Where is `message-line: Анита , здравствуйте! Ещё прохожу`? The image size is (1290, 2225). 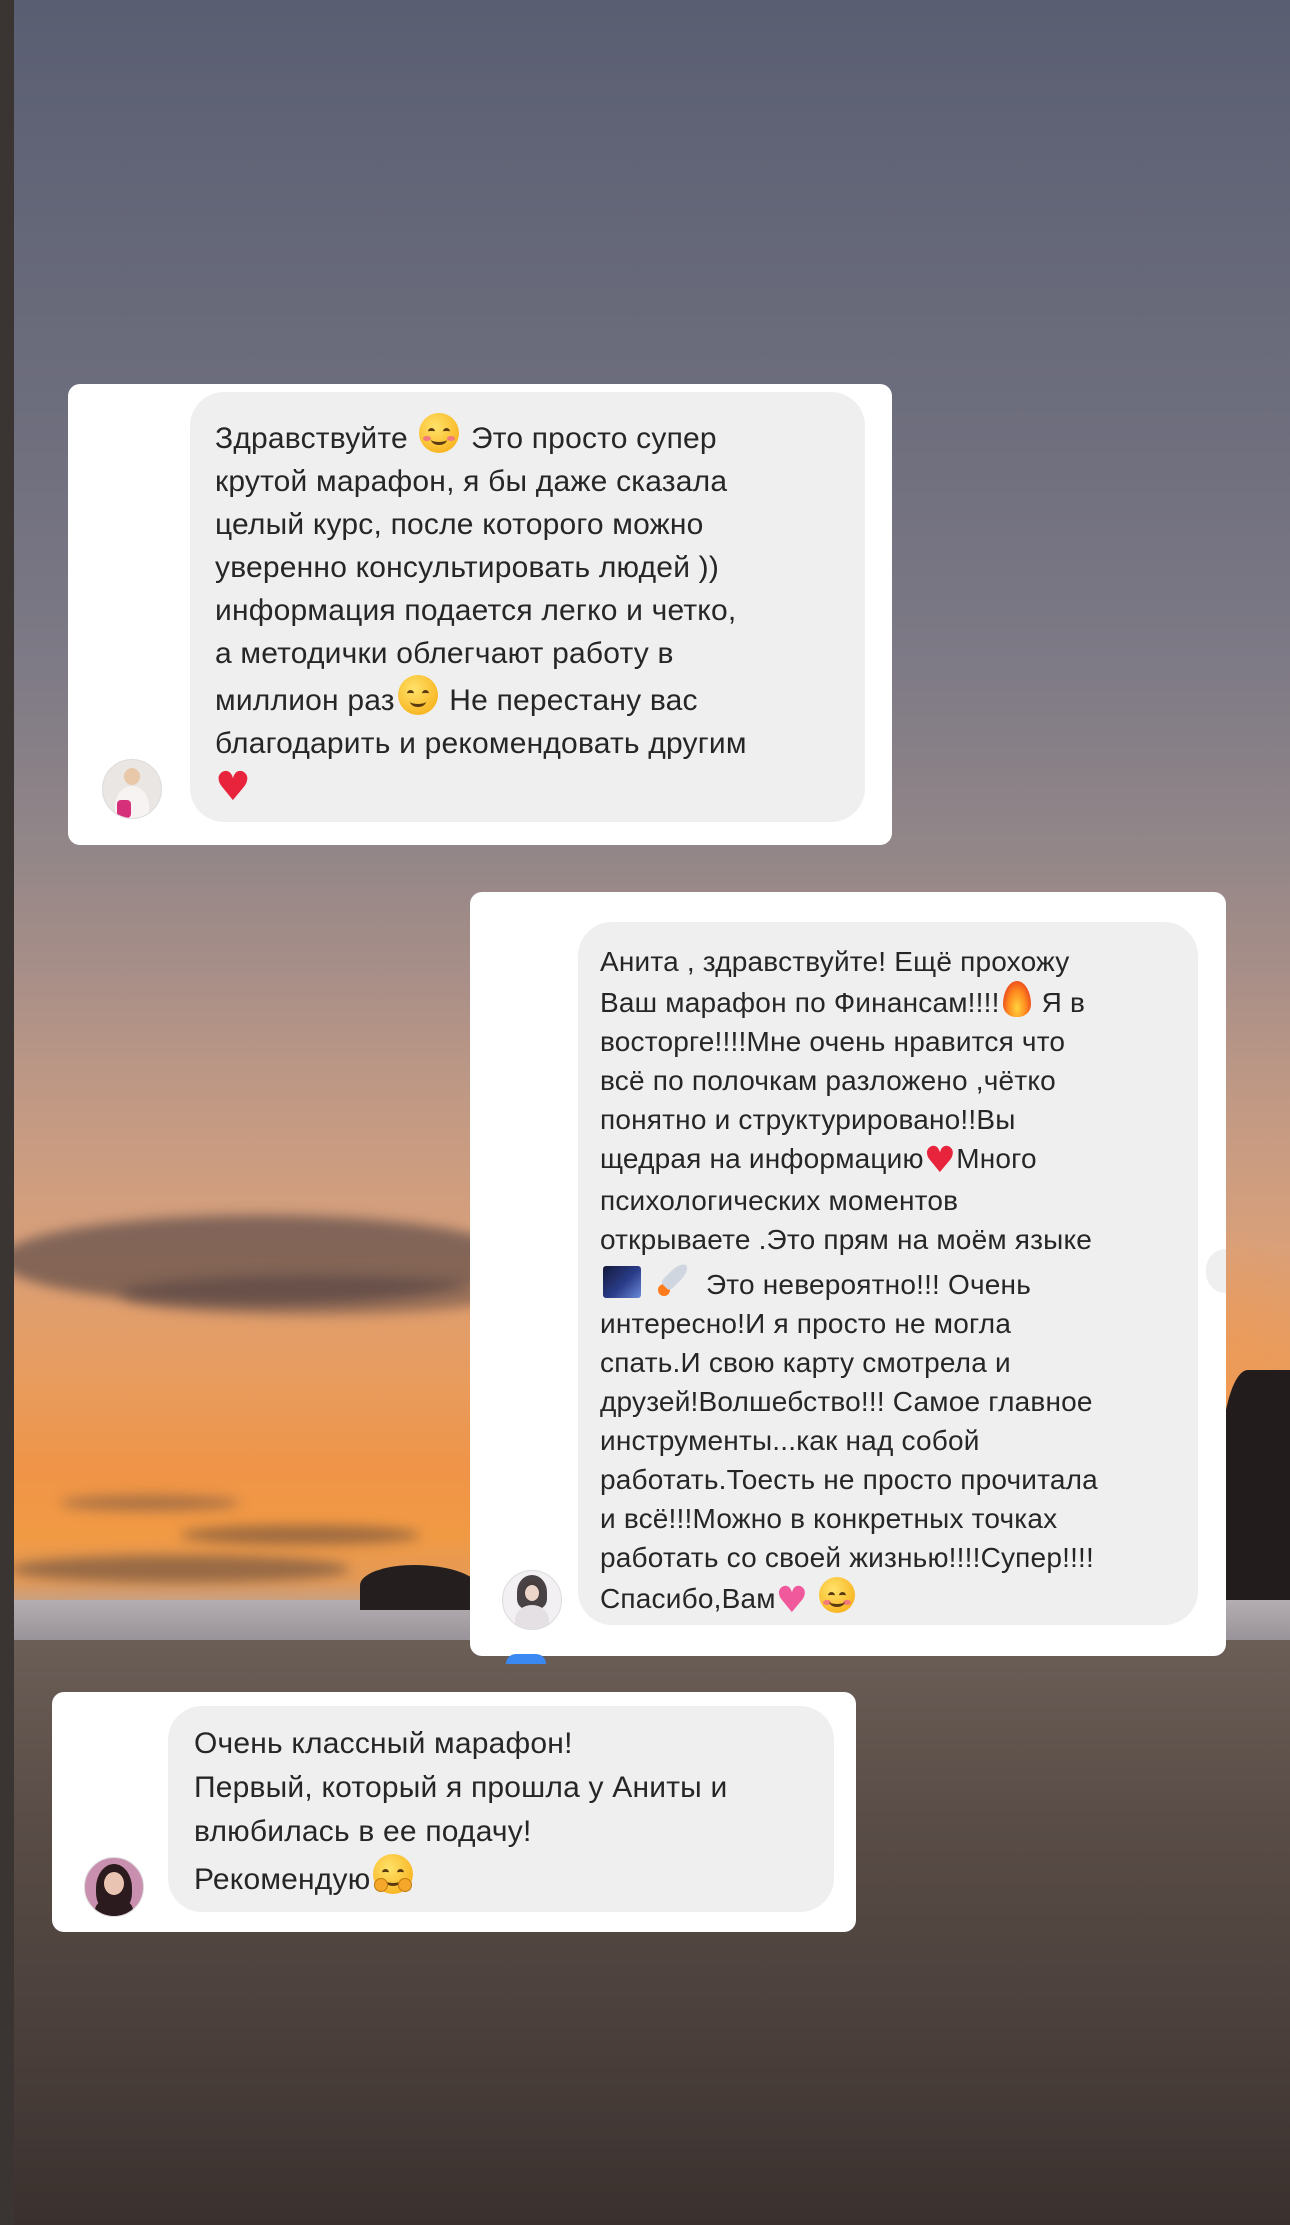 message-line: Анита , здравствуйте! Ещё прохожу is located at coordinates (835, 961).